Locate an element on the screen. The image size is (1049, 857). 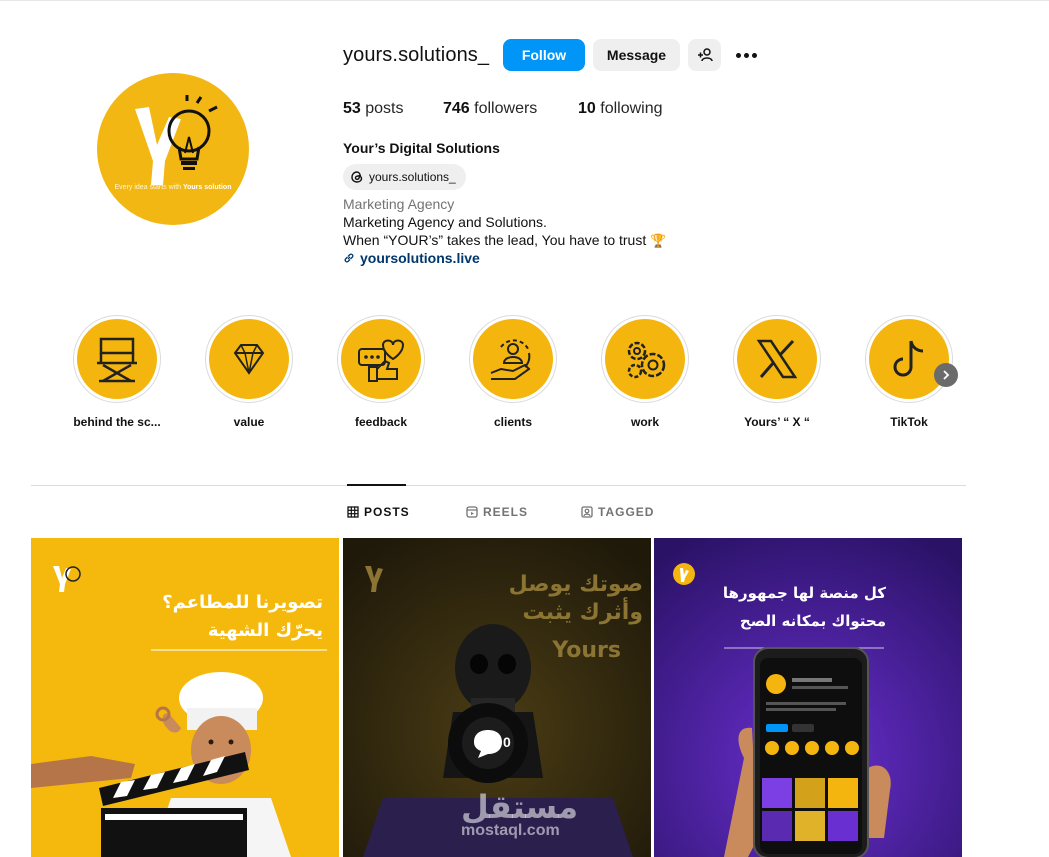
bio-line-1: Marketing Agency and Solutions. is located at coordinates (445, 222).